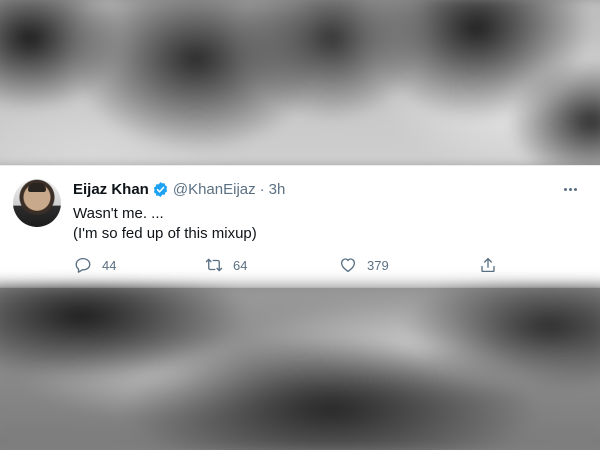  Describe the element at coordinates (214, 189) in the screenshot. I see `author-handle: @KhanEijaz` at that location.